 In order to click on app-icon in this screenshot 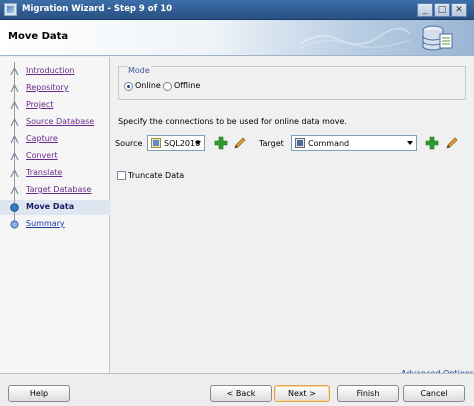, I will do `click(10, 9)`.